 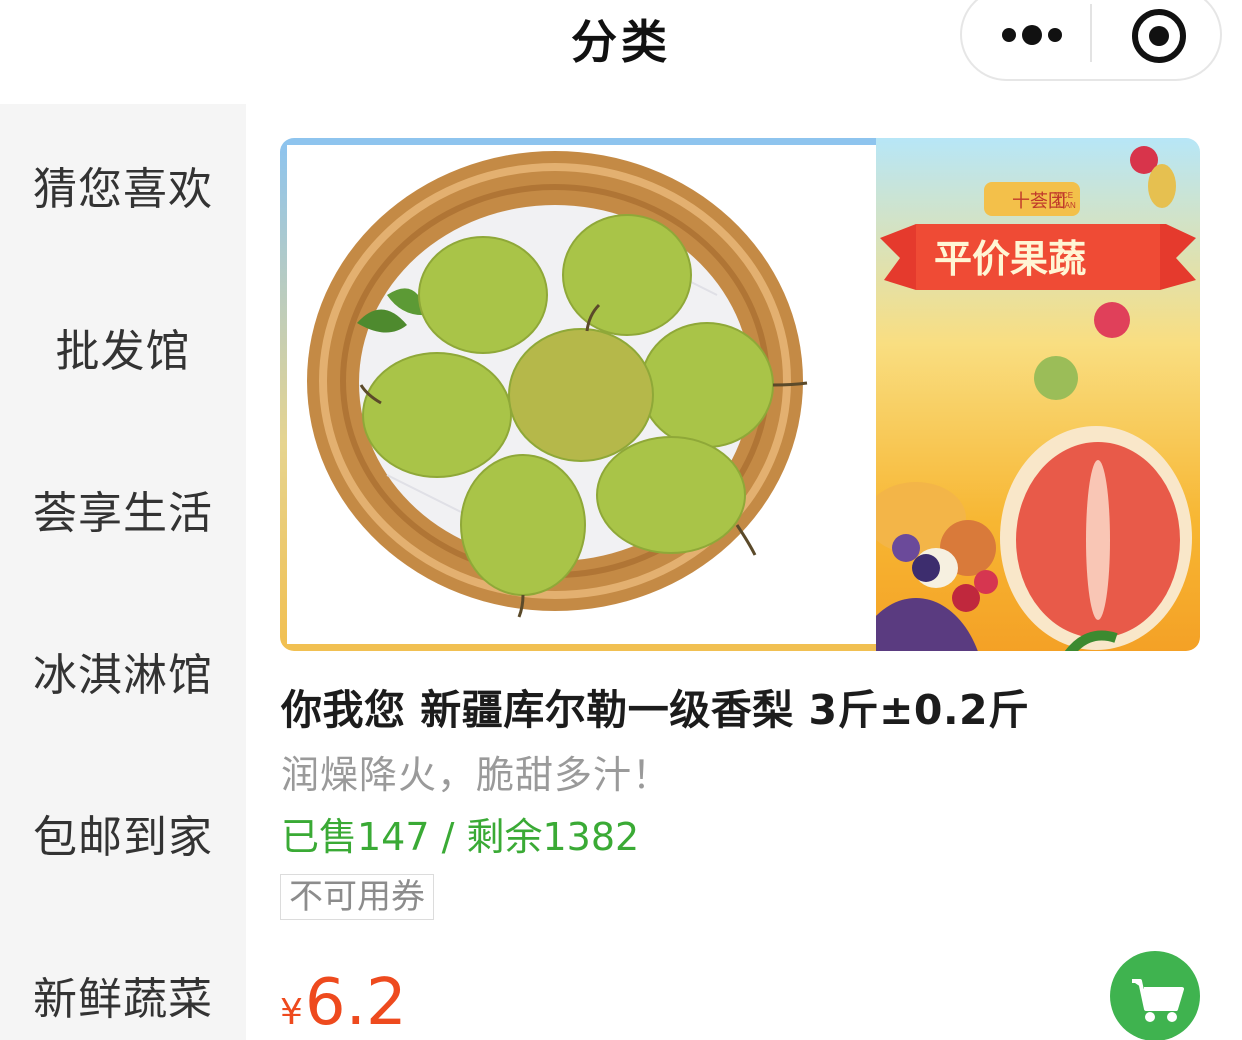 I want to click on svg-text: NICE, so click(x=1063, y=195).